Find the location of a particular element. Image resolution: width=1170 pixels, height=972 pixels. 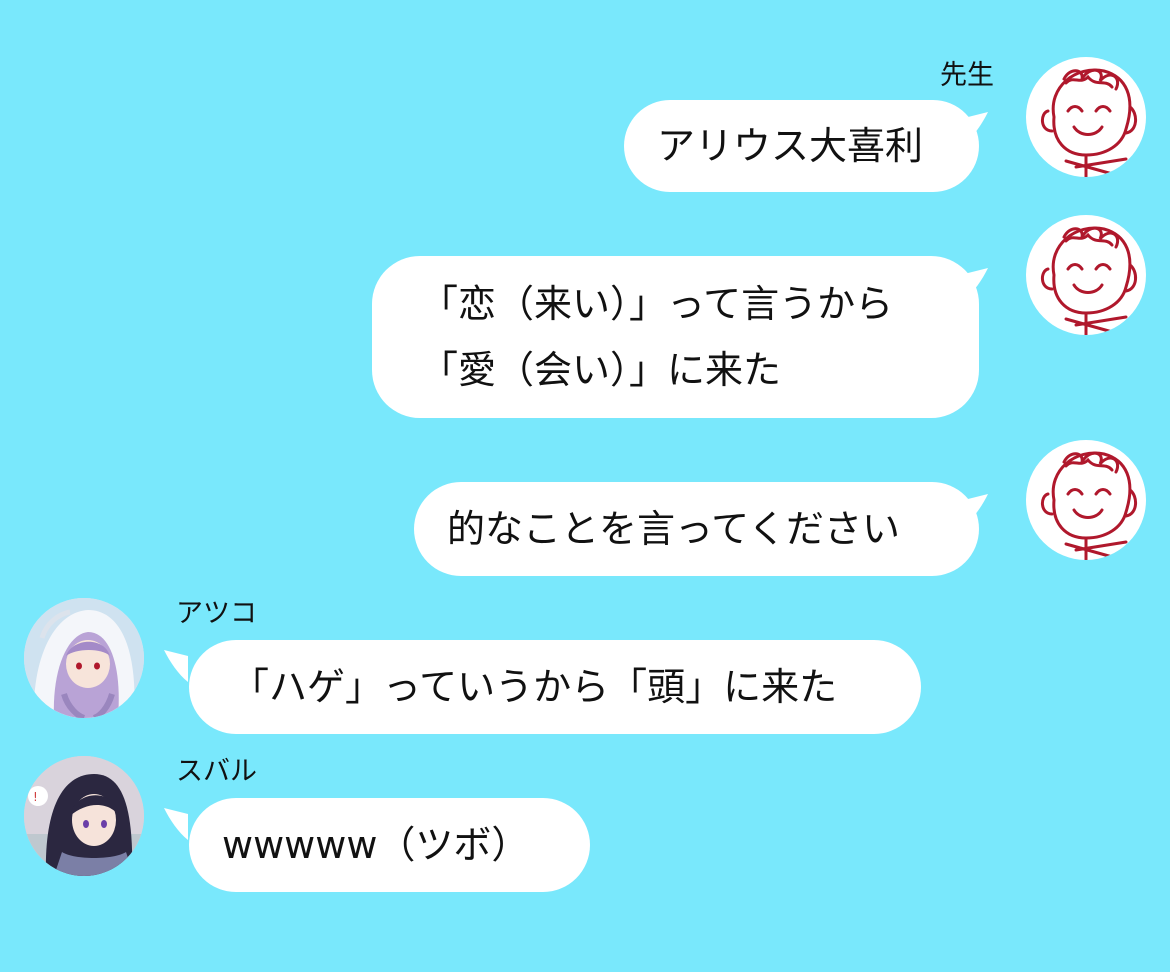

hooded-girl-portrait-icon is located at coordinates (84, 658).